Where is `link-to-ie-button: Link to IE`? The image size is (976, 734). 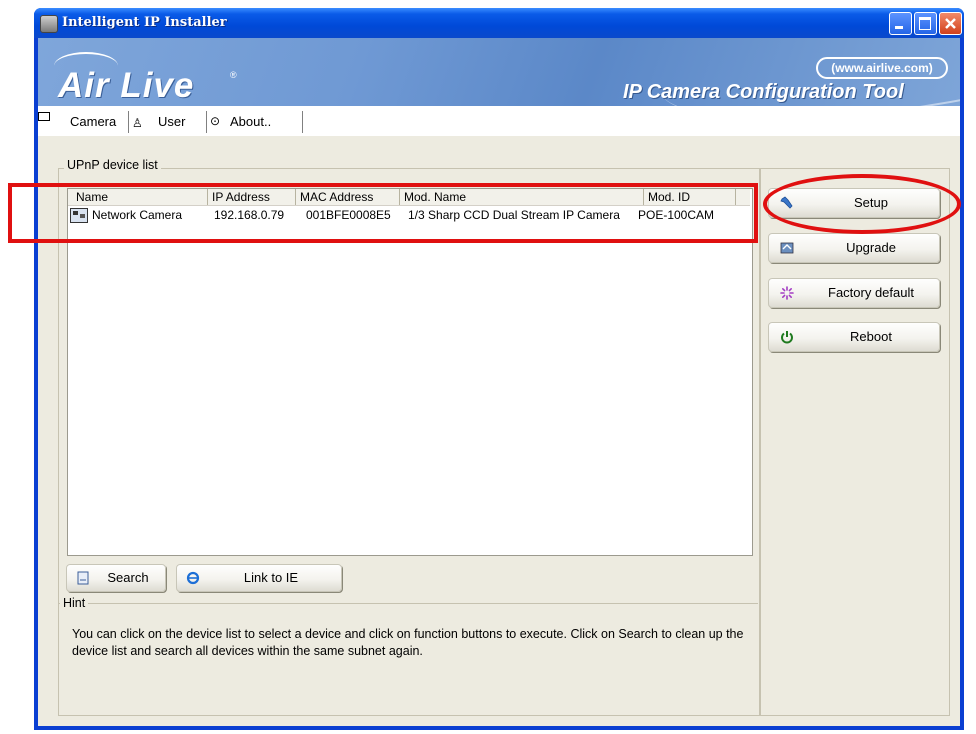
link-to-ie-button: Link to IE is located at coordinates (259, 578).